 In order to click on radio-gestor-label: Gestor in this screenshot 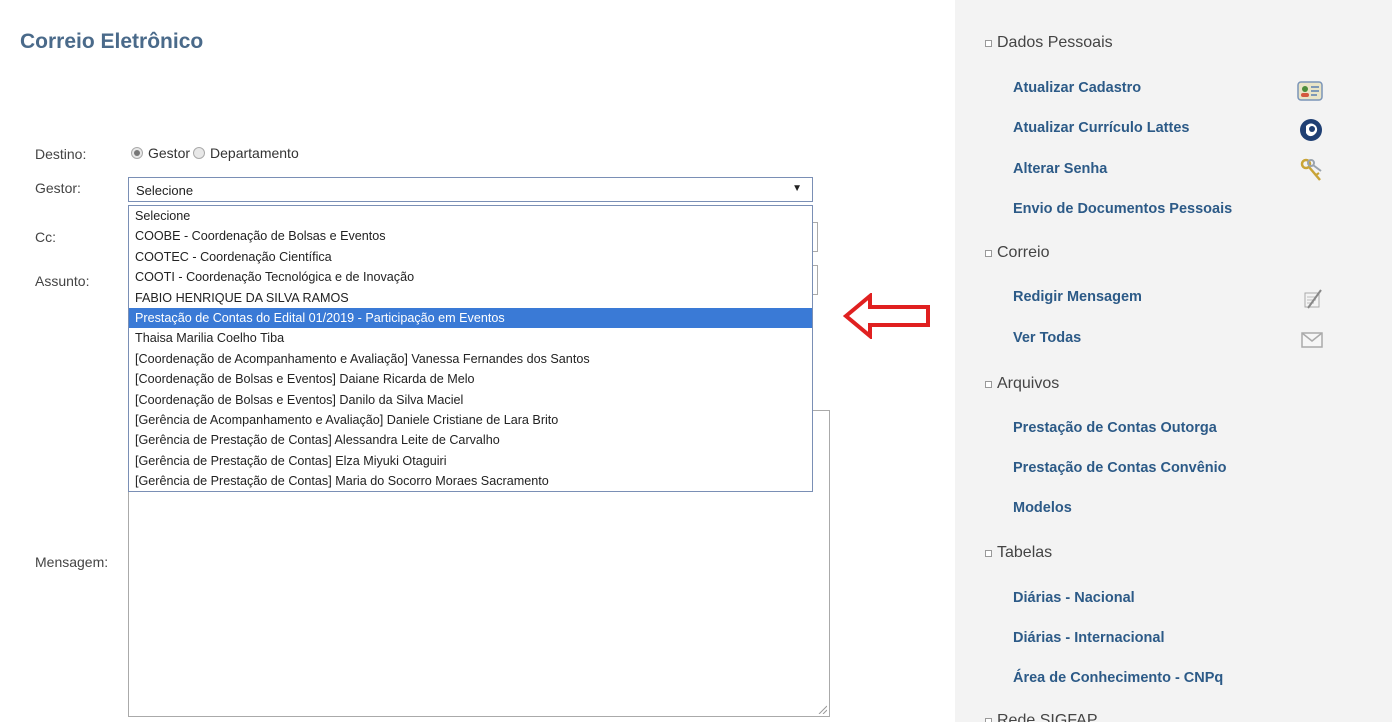, I will do `click(169, 153)`.